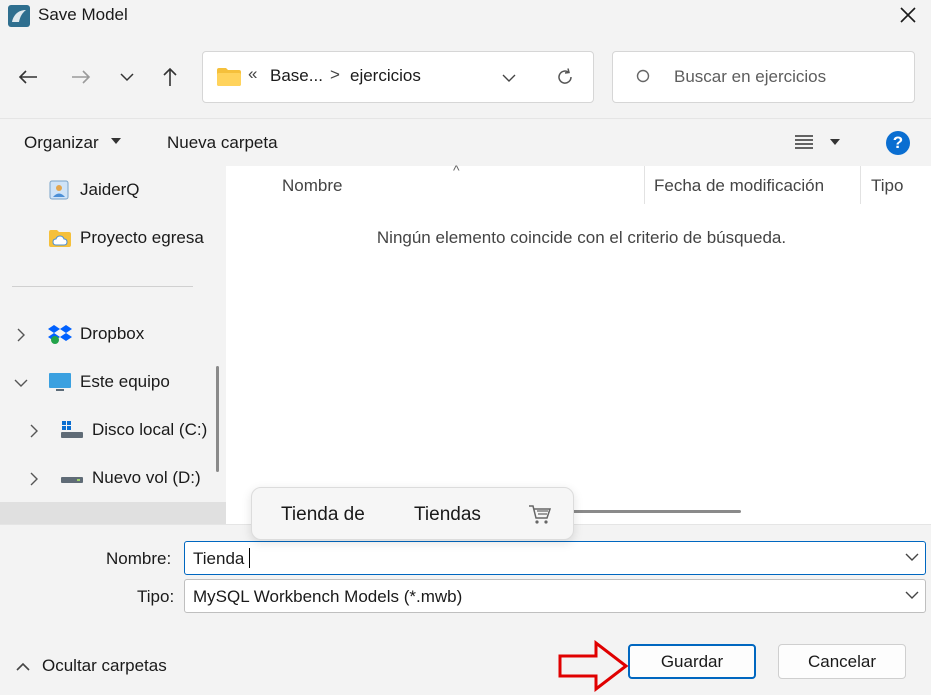 Image resolution: width=931 pixels, height=695 pixels. I want to click on name-label: Nombre:, so click(139, 558).